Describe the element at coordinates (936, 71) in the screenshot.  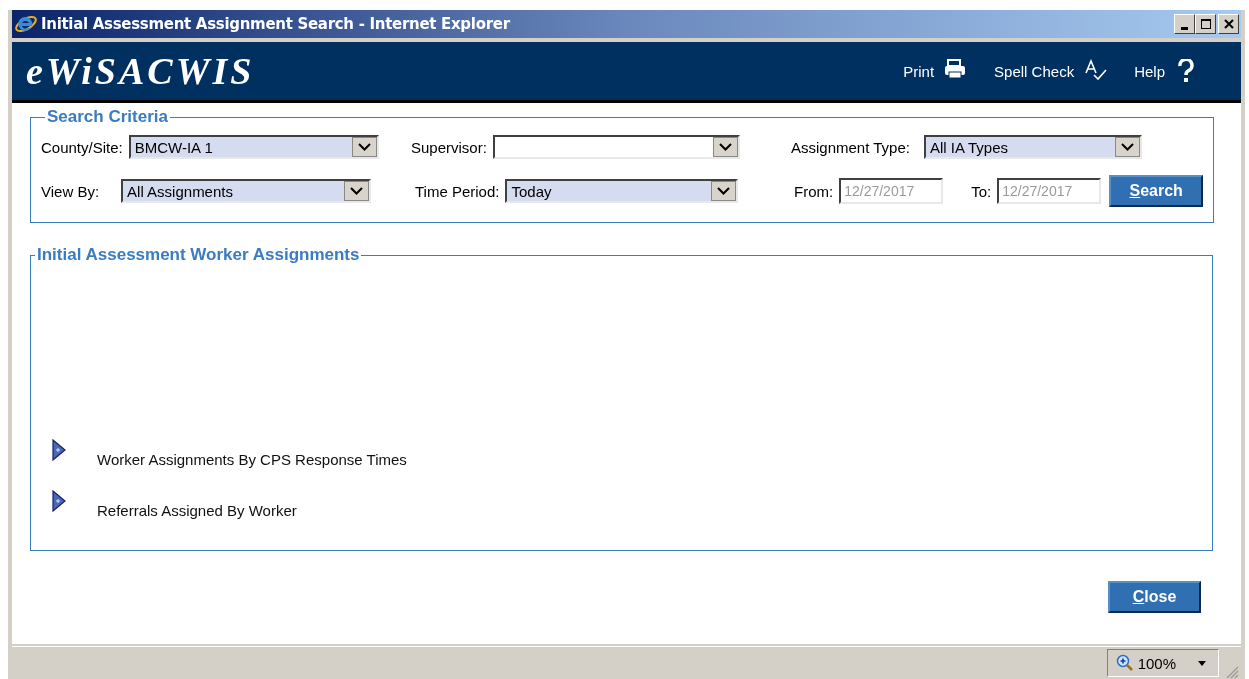
I see `header-link: Print` at that location.